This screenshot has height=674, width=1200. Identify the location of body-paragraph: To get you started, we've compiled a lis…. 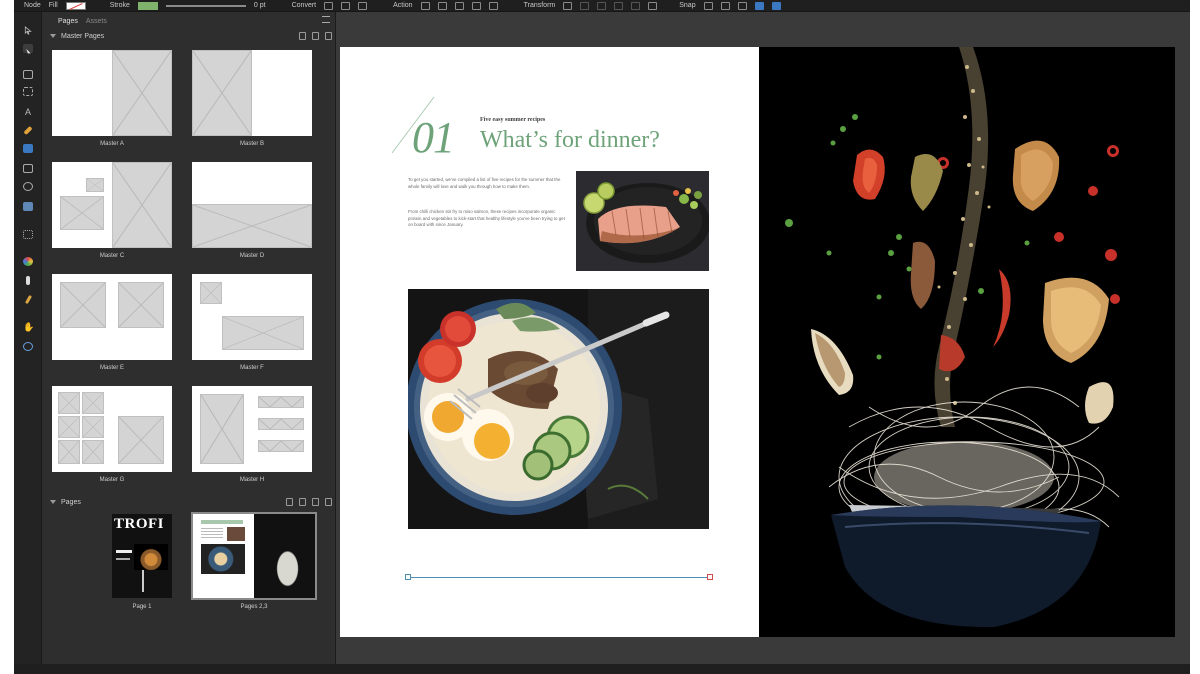
(487, 183).